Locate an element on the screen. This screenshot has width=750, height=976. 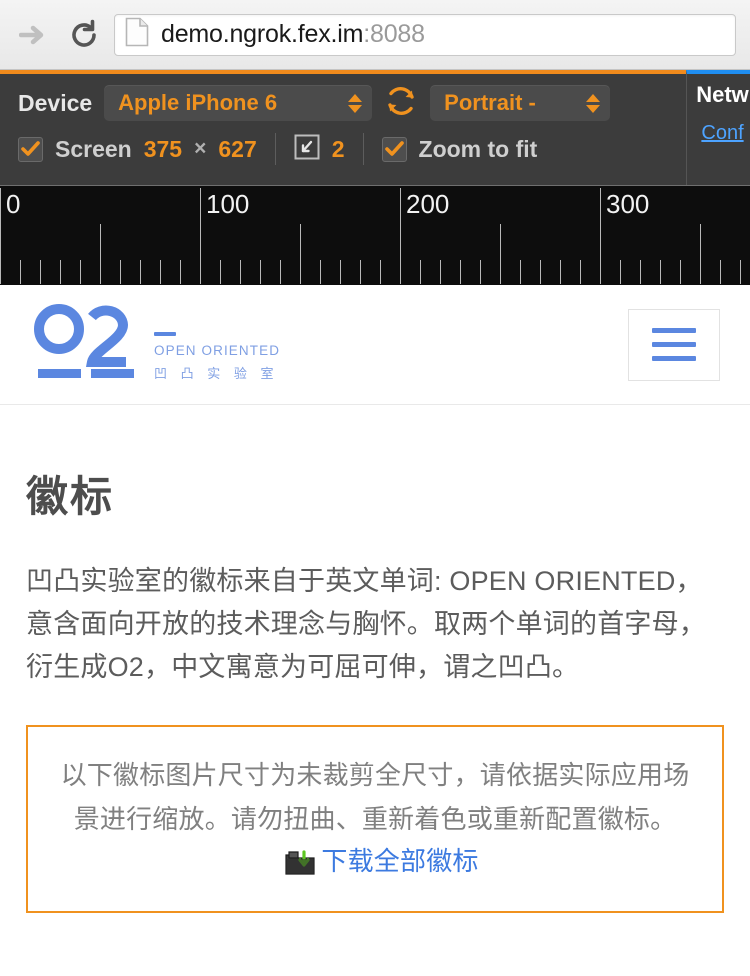
device-label: Device is located at coordinates (55, 102).